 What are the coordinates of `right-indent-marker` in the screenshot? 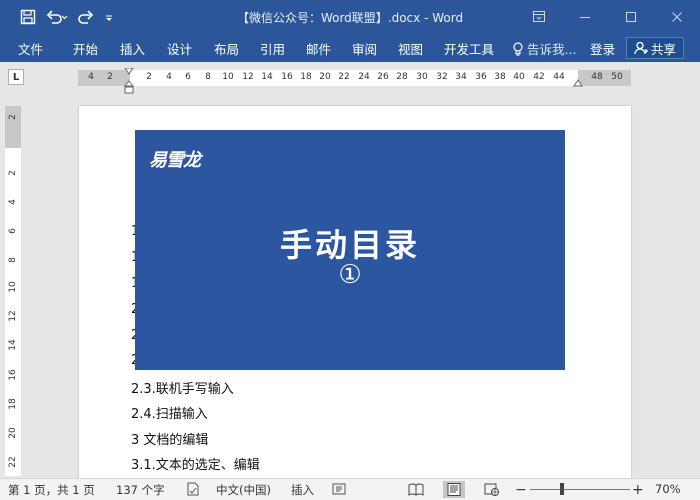 It's located at (578, 83).